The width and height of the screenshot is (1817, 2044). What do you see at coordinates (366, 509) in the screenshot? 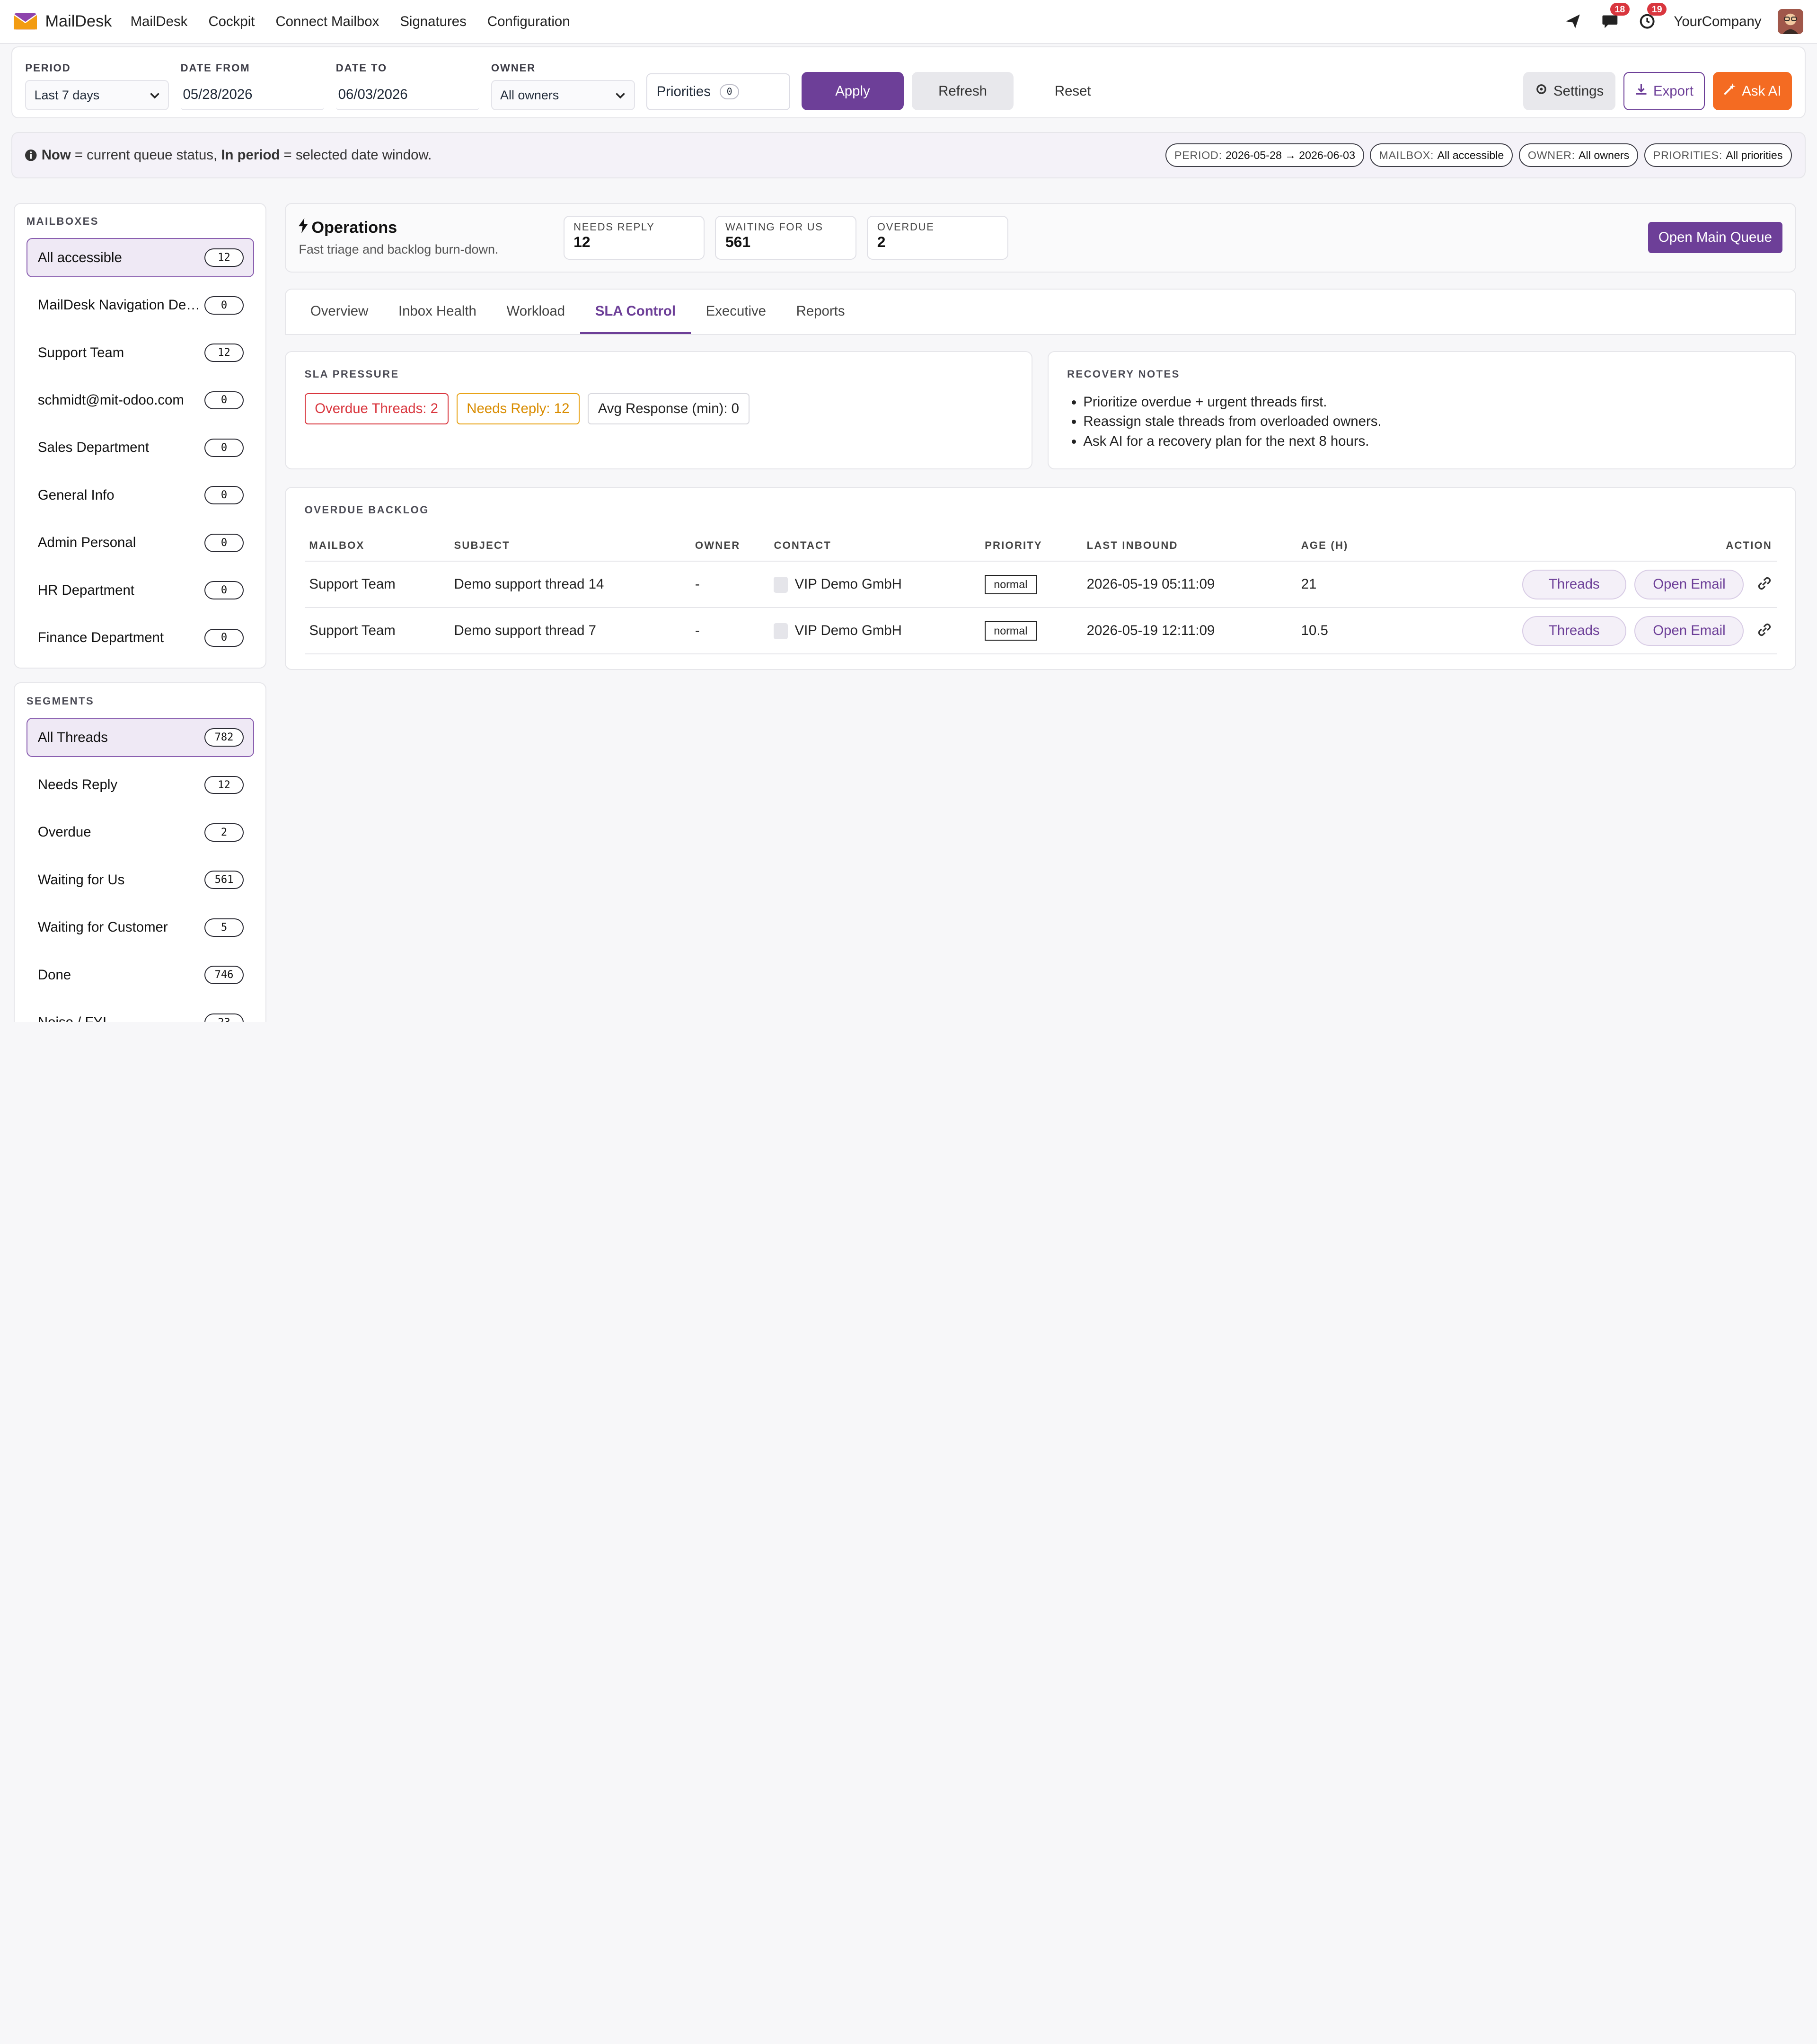
I see `overdue-backlog-title: OVERDUE BACKLOG` at bounding box center [366, 509].